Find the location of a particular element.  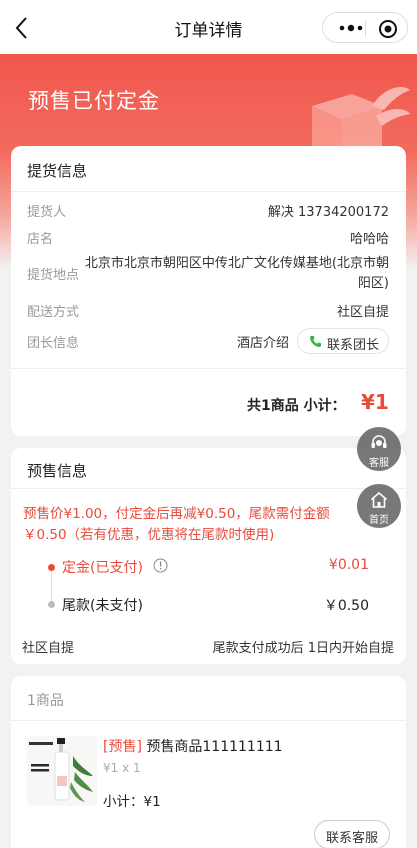

leader-info-label: 团长信息 is located at coordinates (53, 343).